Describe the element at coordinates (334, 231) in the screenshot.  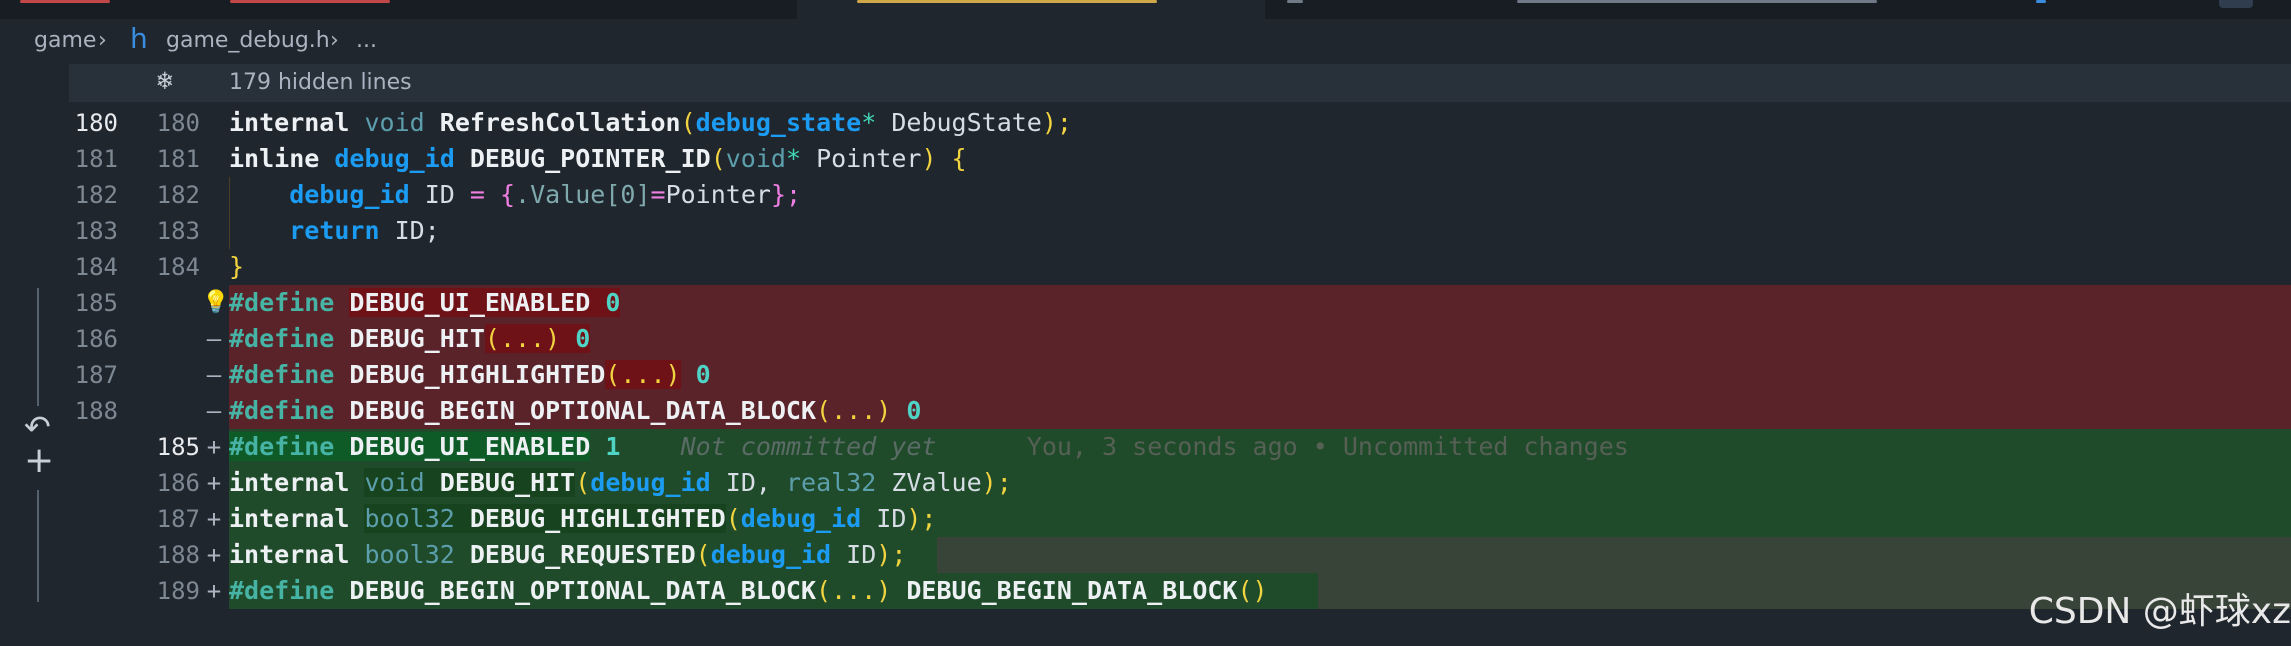
I see `code-text: return ID;` at that location.